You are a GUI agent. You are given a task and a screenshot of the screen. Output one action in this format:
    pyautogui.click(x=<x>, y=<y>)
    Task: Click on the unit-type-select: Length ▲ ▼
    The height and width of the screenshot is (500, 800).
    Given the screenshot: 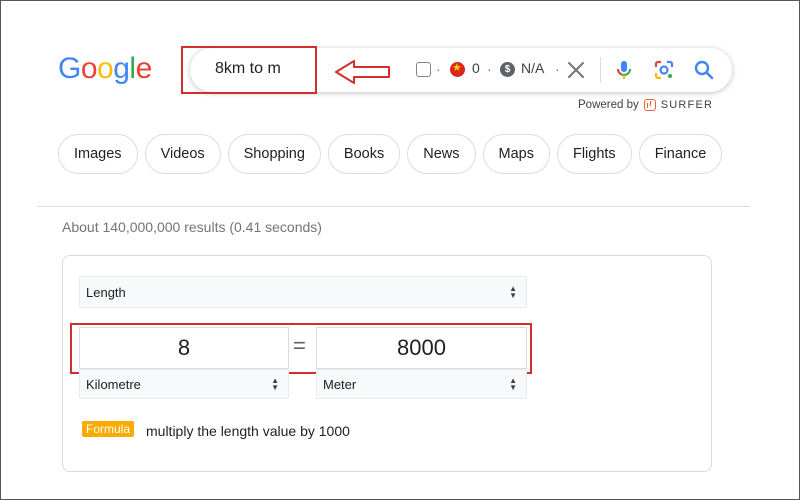 What is the action you would take?
    pyautogui.click(x=303, y=292)
    